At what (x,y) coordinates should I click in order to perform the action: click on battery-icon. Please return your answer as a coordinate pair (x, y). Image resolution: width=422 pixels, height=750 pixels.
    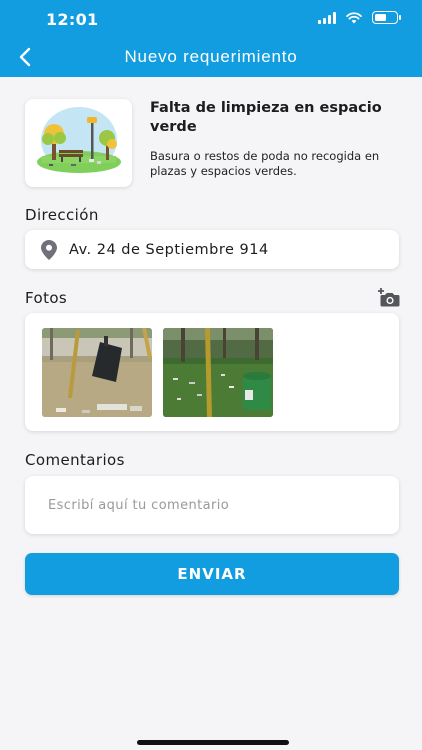
    Looking at the image, I should click on (386, 17).